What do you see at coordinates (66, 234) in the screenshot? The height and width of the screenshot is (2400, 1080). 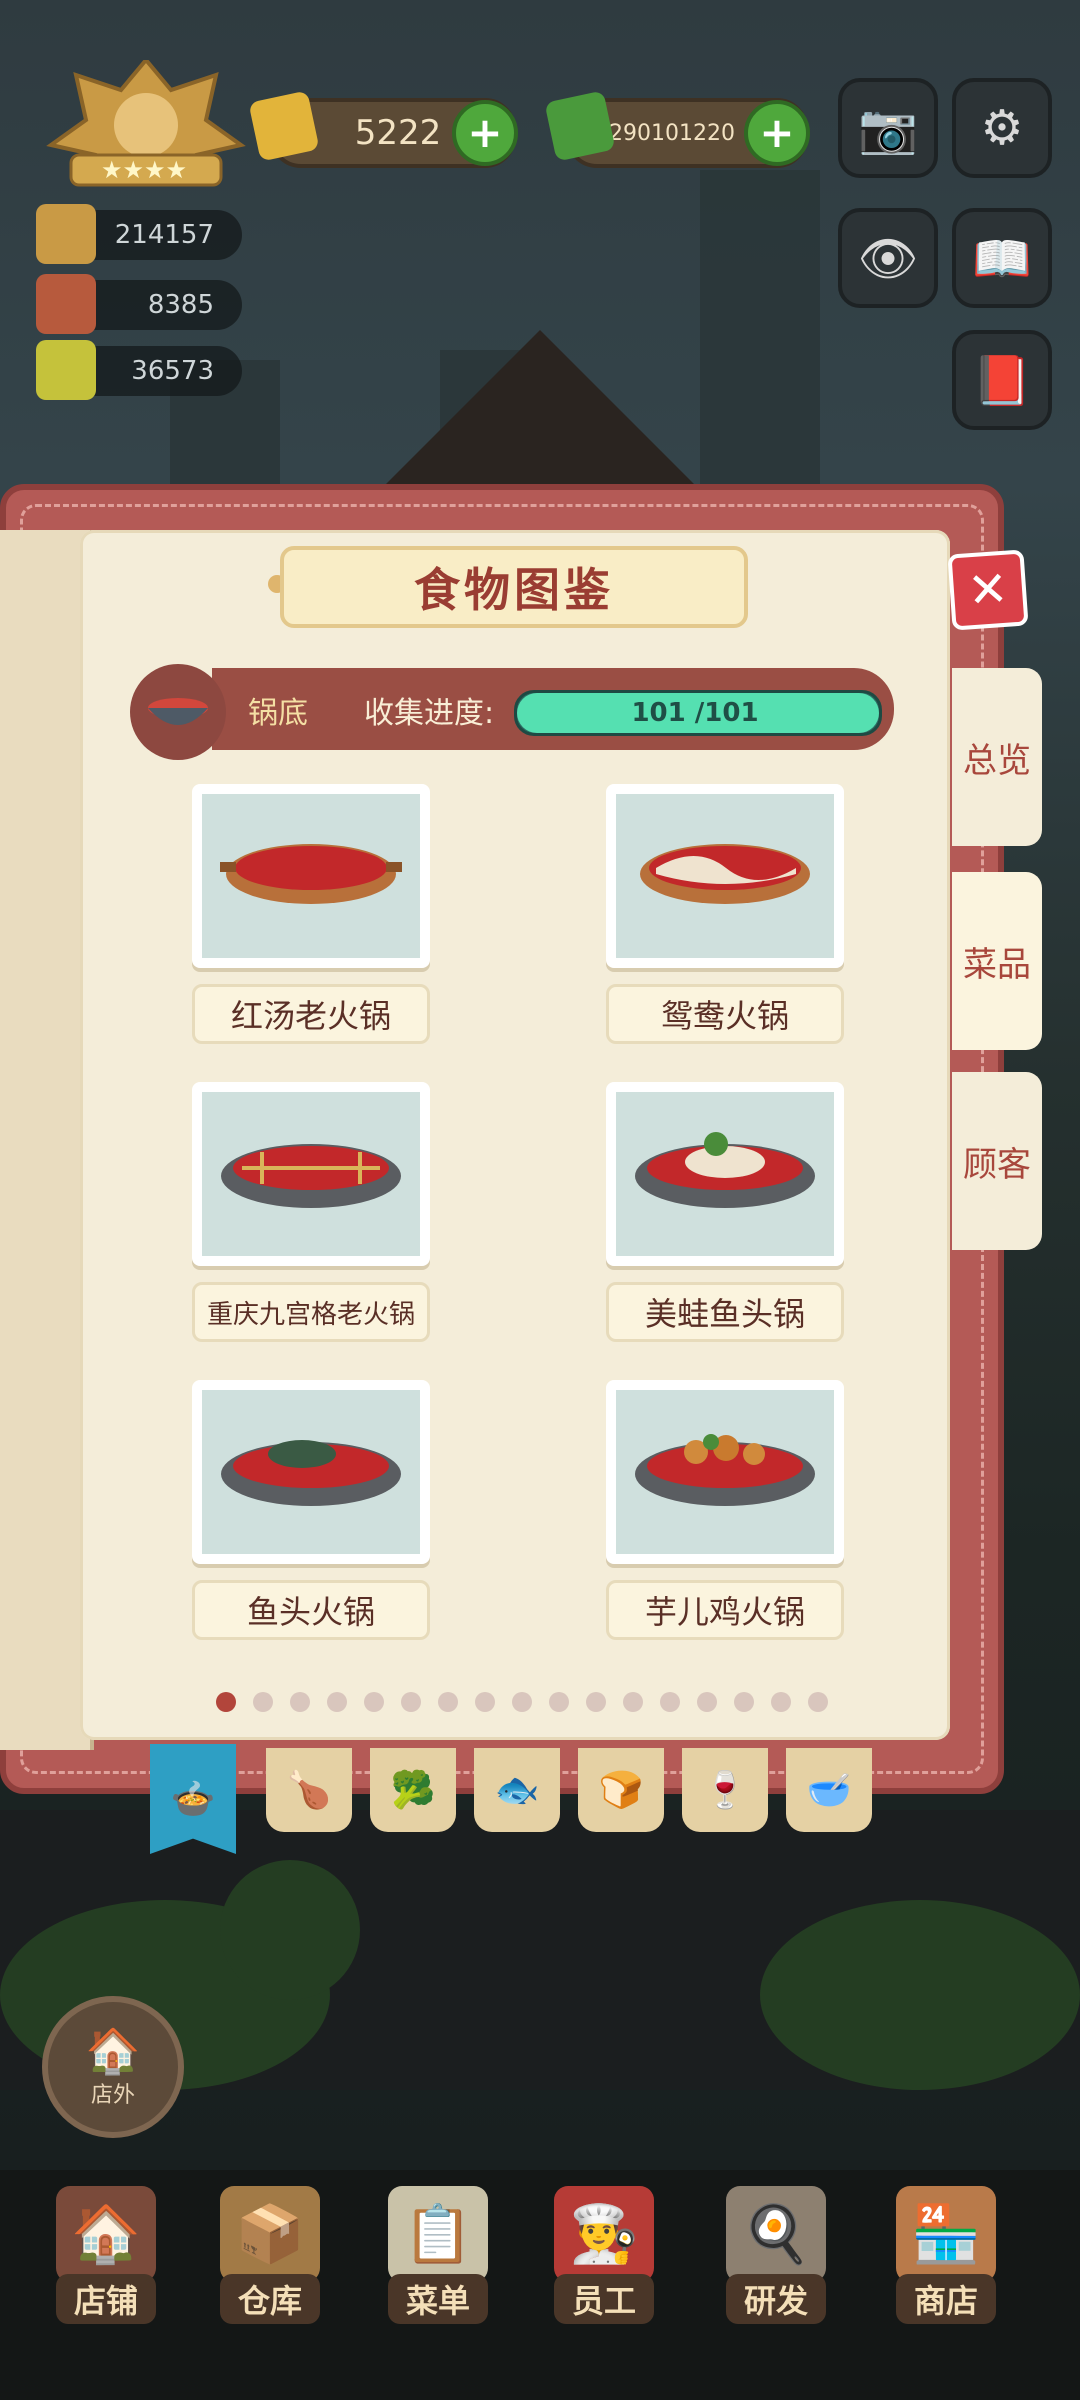 I see `hotpot-stat-icon` at bounding box center [66, 234].